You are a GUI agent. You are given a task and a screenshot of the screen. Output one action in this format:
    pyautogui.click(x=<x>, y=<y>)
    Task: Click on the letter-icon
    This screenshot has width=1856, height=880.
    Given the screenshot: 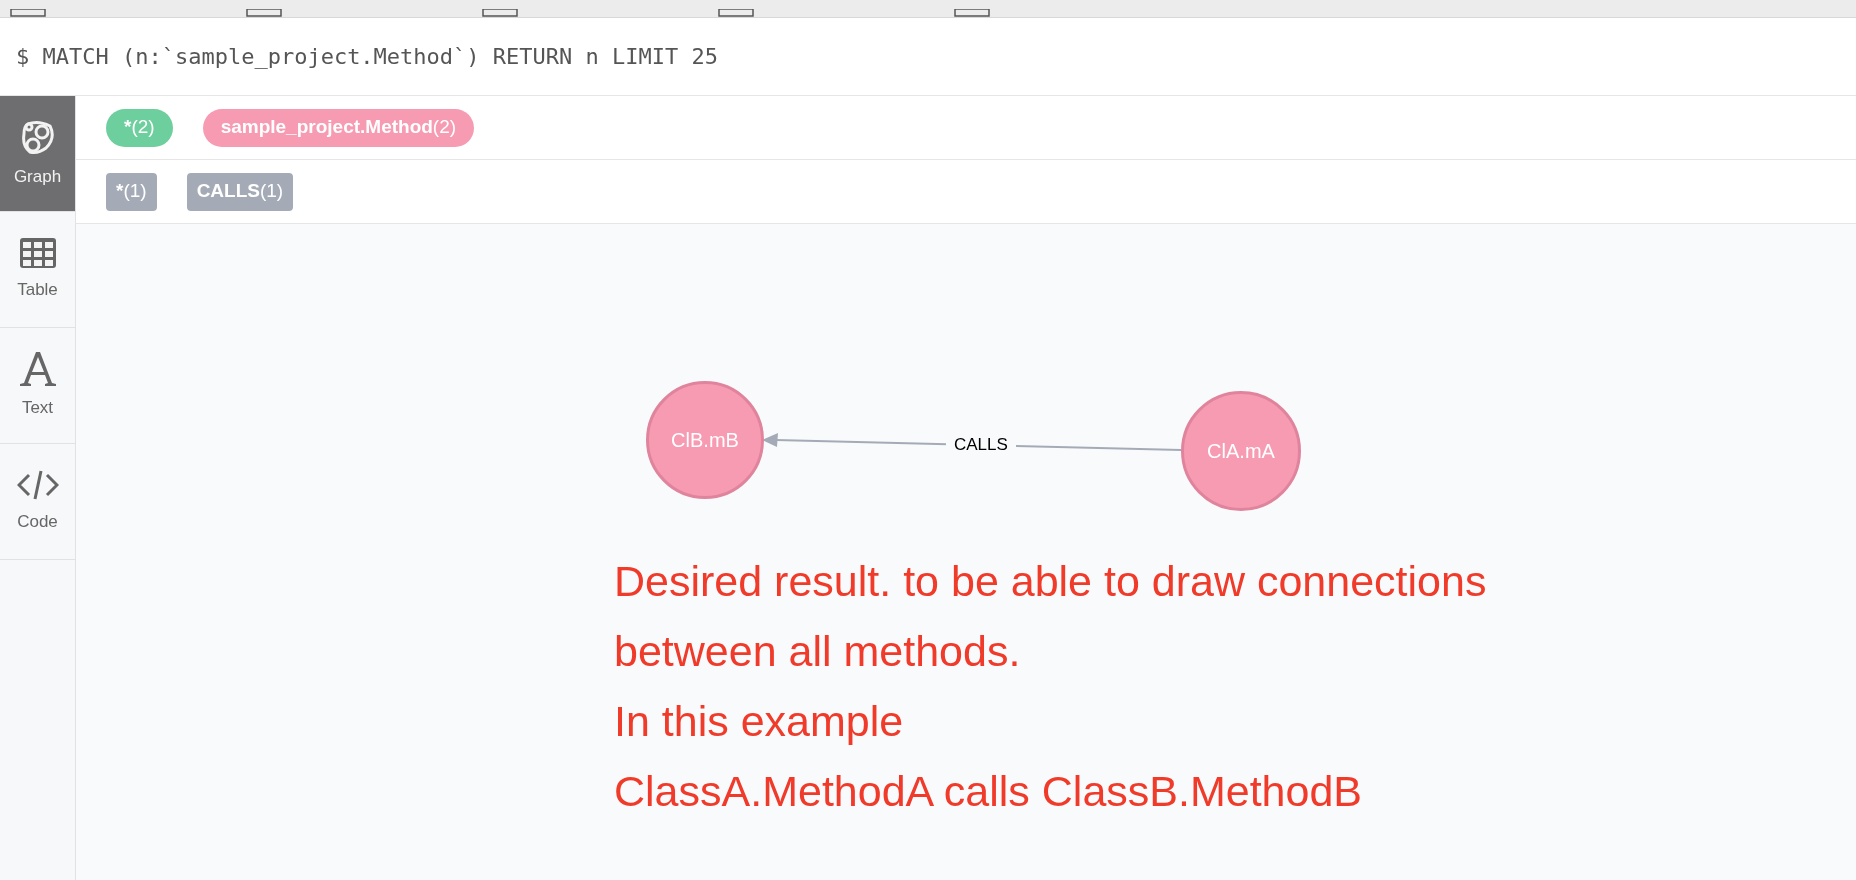 What is the action you would take?
    pyautogui.click(x=37, y=368)
    